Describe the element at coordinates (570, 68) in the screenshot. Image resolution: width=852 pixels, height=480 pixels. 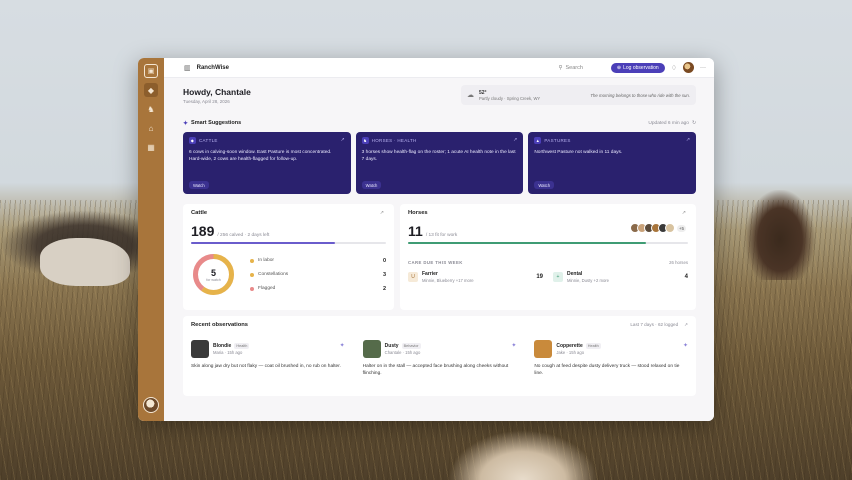
I see `search-input: ⚲ Search` at that location.